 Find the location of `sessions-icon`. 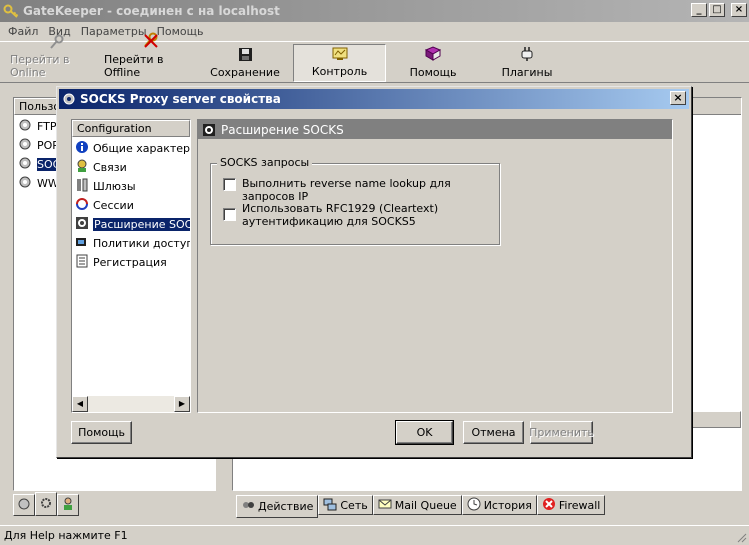

sessions-icon is located at coordinates (82, 205).